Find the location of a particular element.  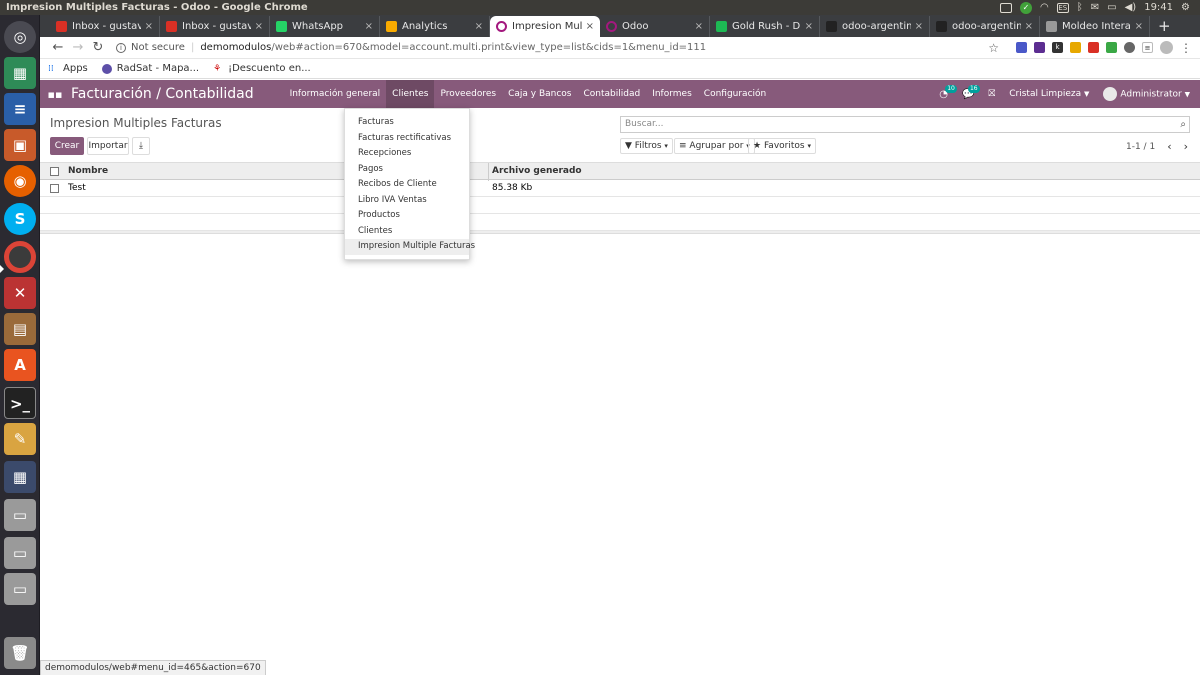

trash-icon: 🗑 is located at coordinates (20, 653).